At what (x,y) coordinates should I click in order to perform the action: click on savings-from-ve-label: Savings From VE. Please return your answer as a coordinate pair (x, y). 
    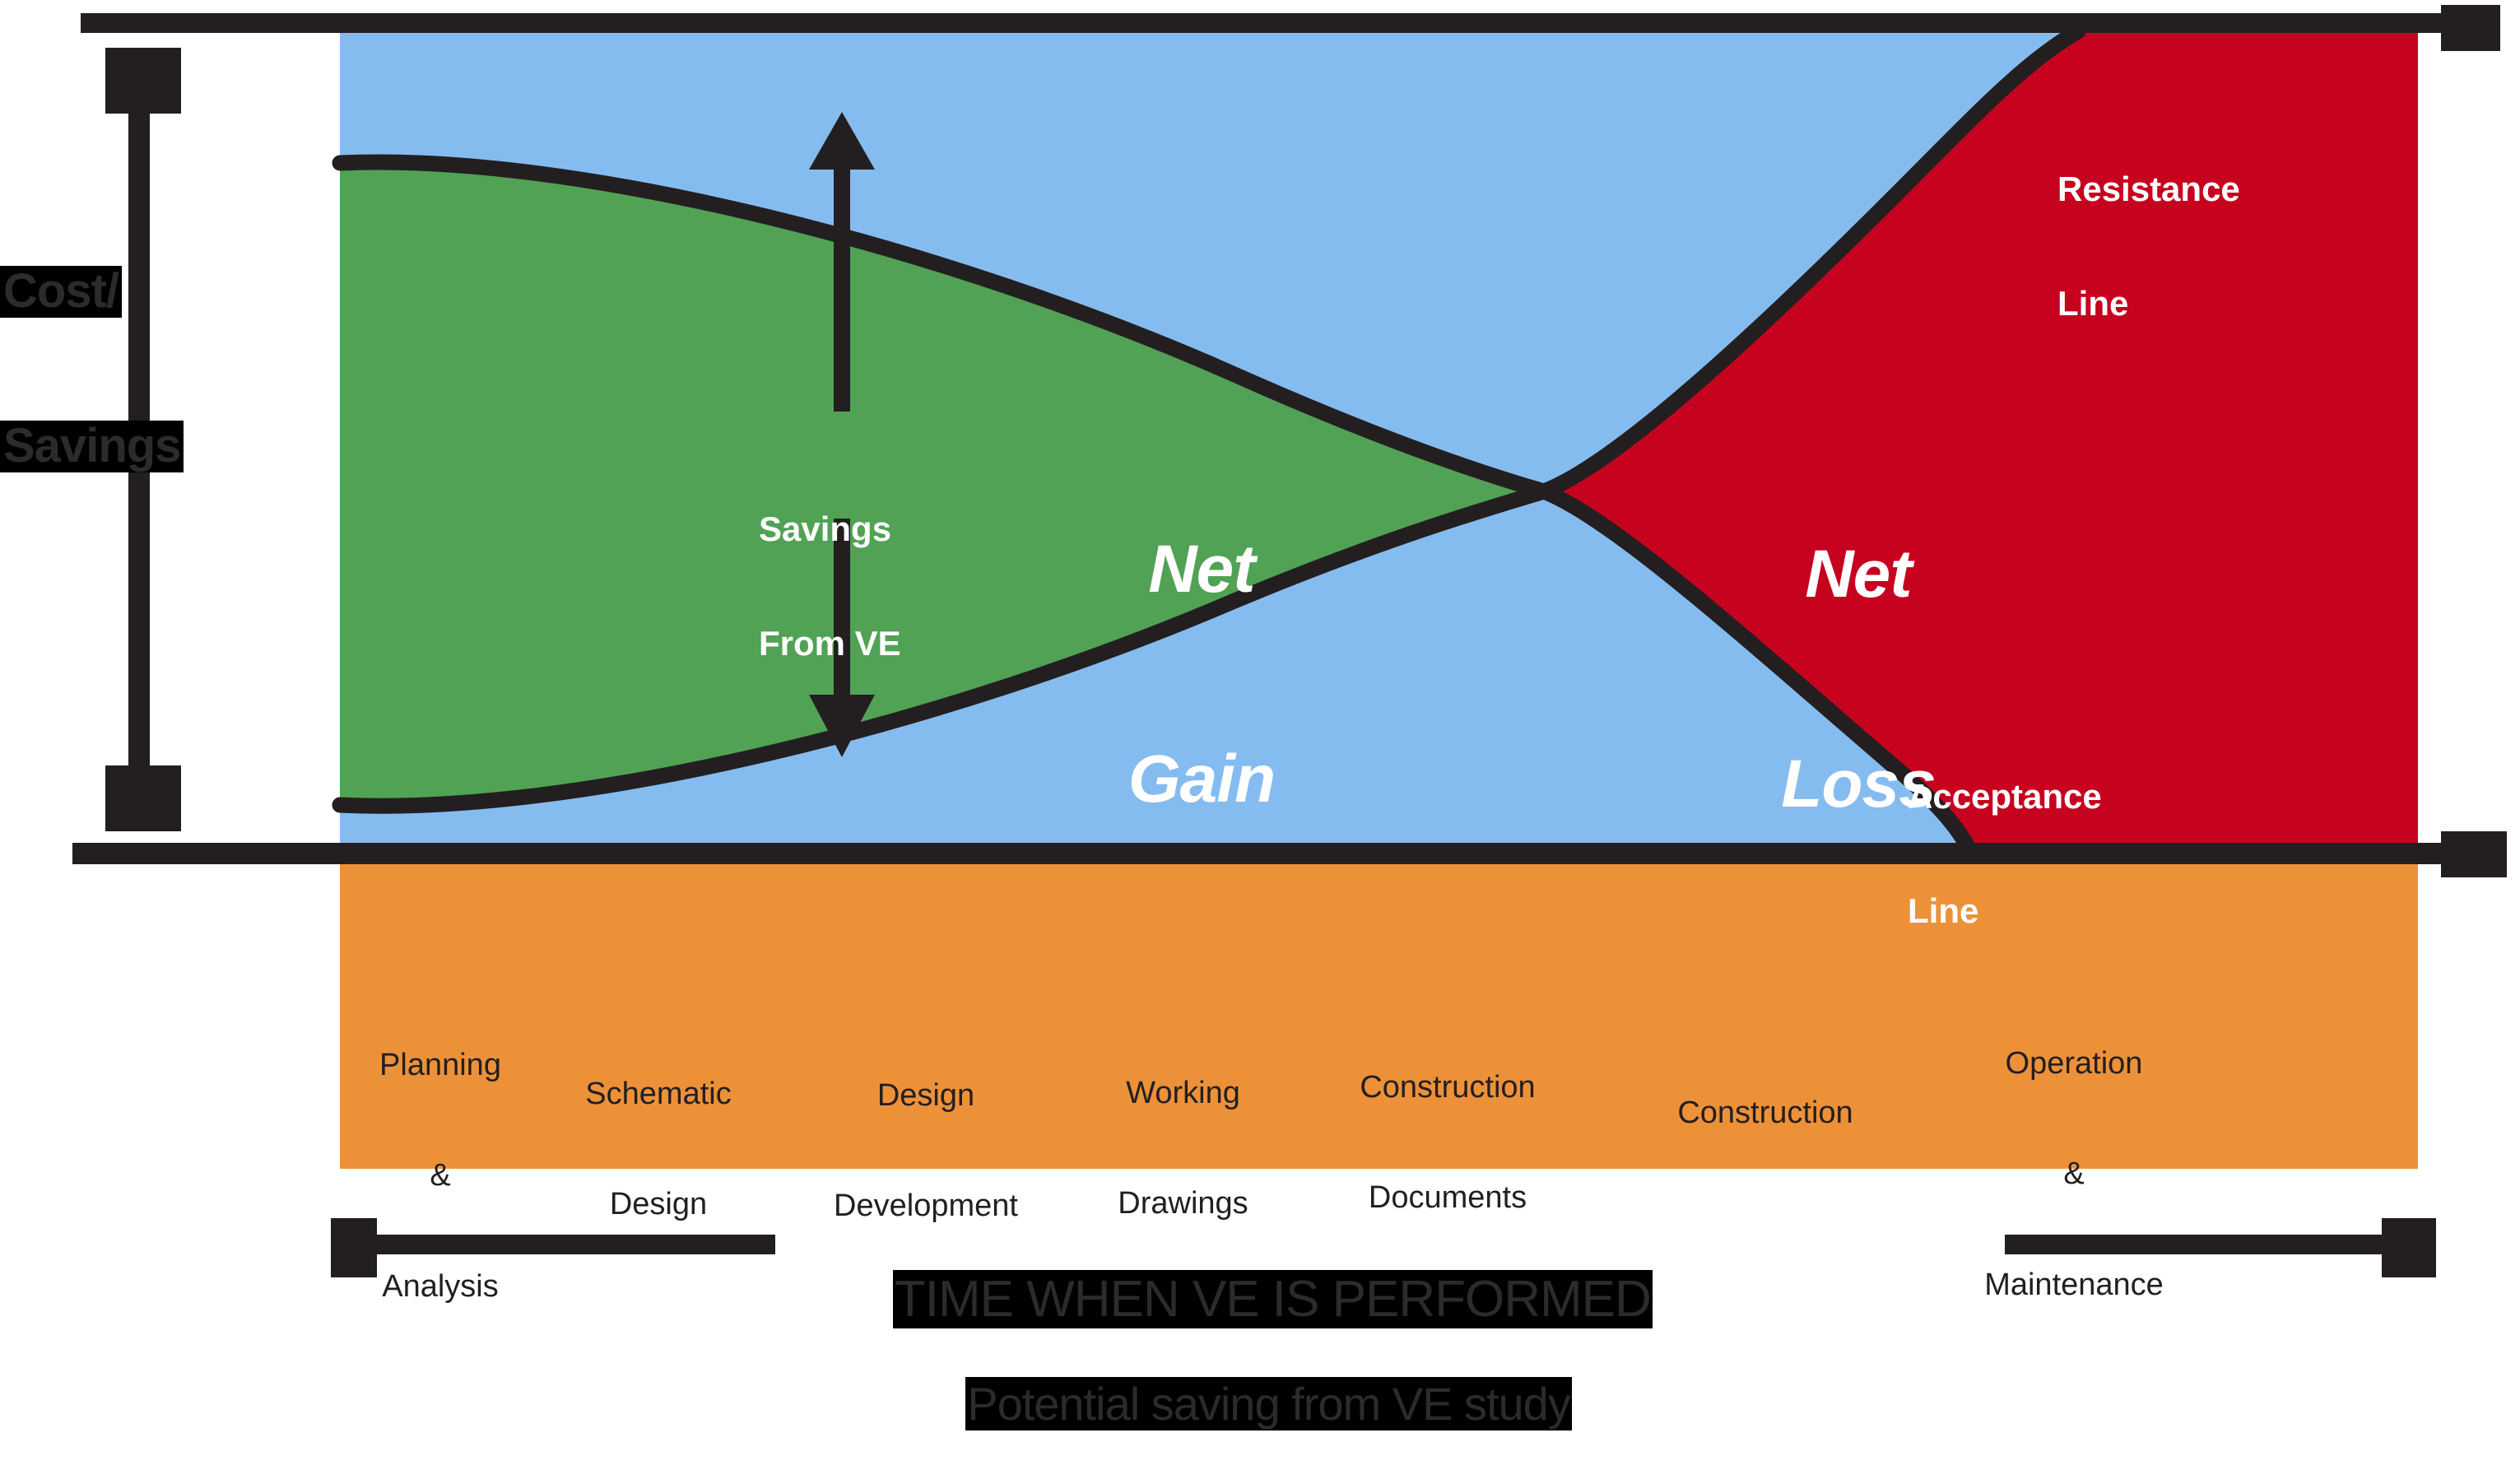
    Looking at the image, I should click on (830, 587).